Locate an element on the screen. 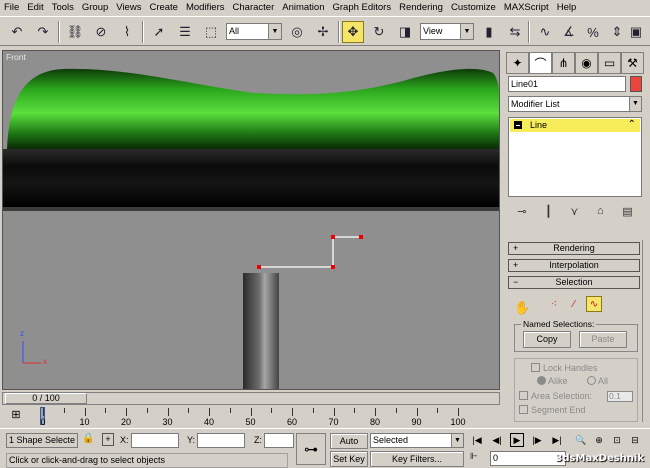 Image resolution: width=650 pixels, height=468 pixels. redo-icon: ↷ is located at coordinates (43, 32).